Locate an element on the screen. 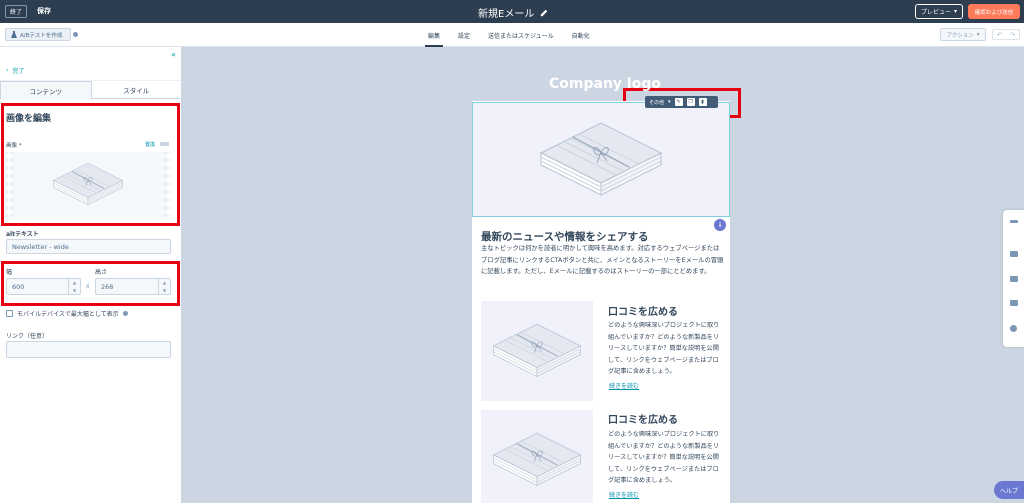 This screenshot has height=503, width=1024. email-title: 新規Eメール is located at coordinates (513, 12).